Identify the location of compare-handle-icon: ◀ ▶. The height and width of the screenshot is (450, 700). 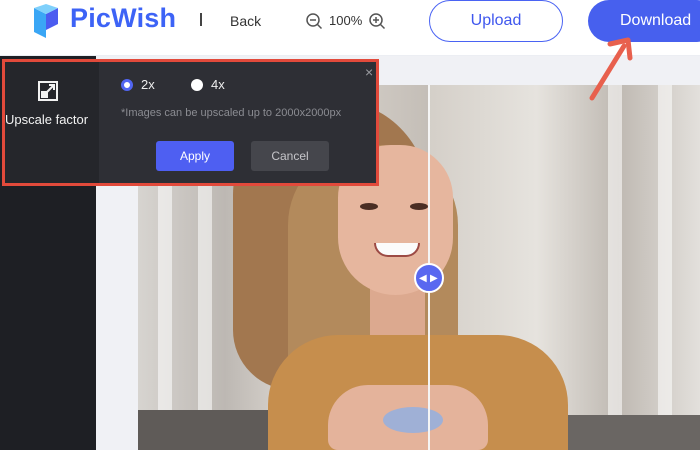
(429, 278).